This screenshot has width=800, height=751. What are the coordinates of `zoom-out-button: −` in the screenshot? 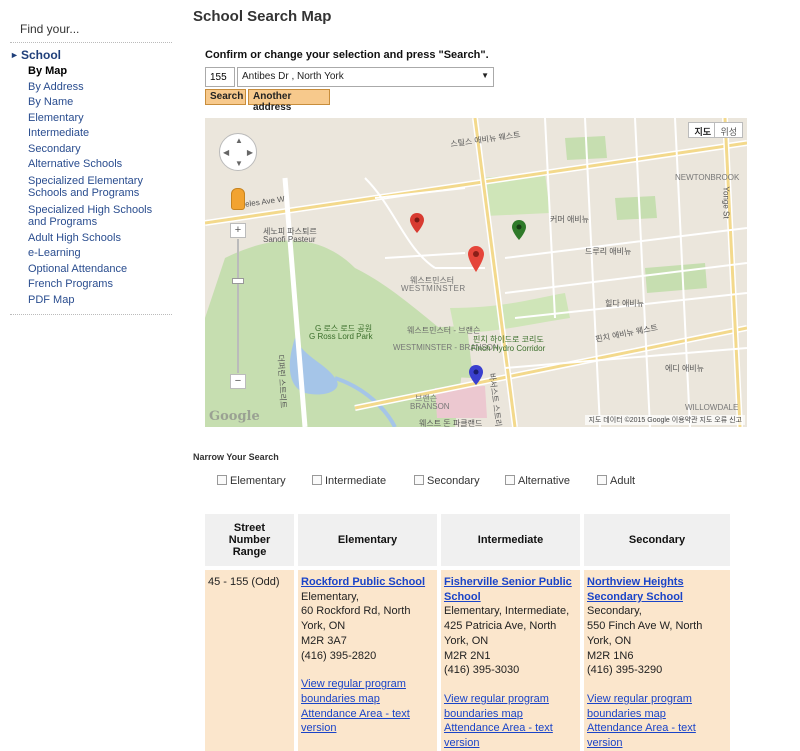 It's located at (238, 381).